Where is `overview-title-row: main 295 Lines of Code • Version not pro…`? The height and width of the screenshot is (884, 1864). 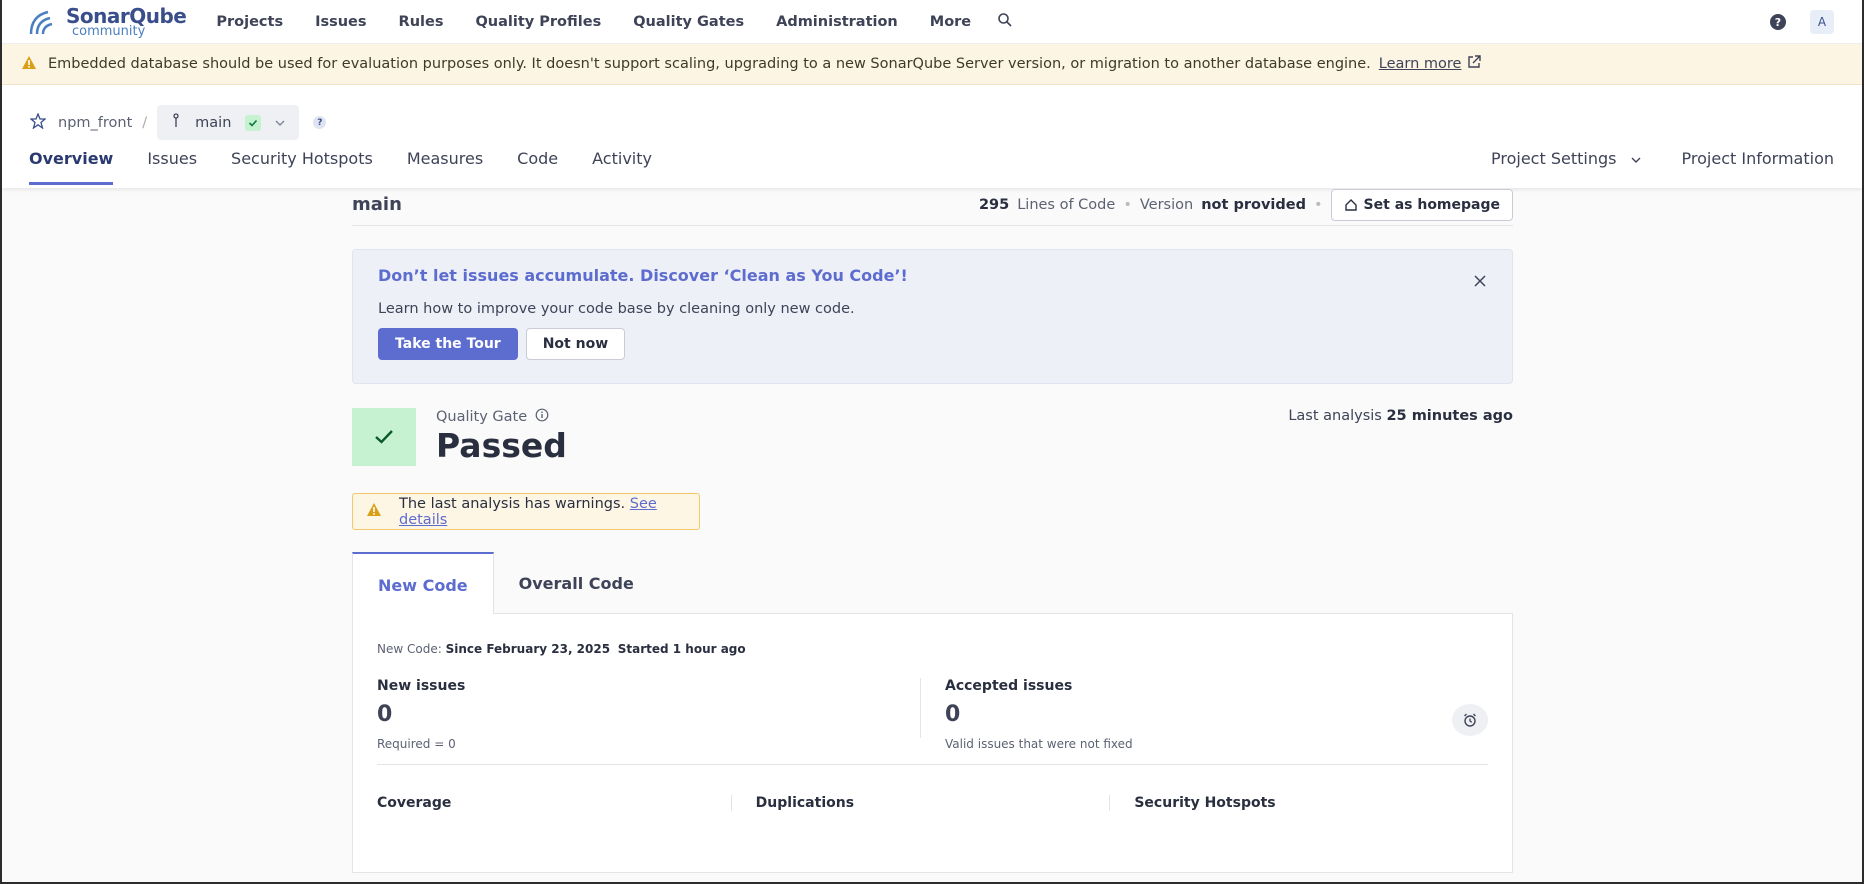 overview-title-row: main 295 Lines of Code • Version not pro… is located at coordinates (932, 207).